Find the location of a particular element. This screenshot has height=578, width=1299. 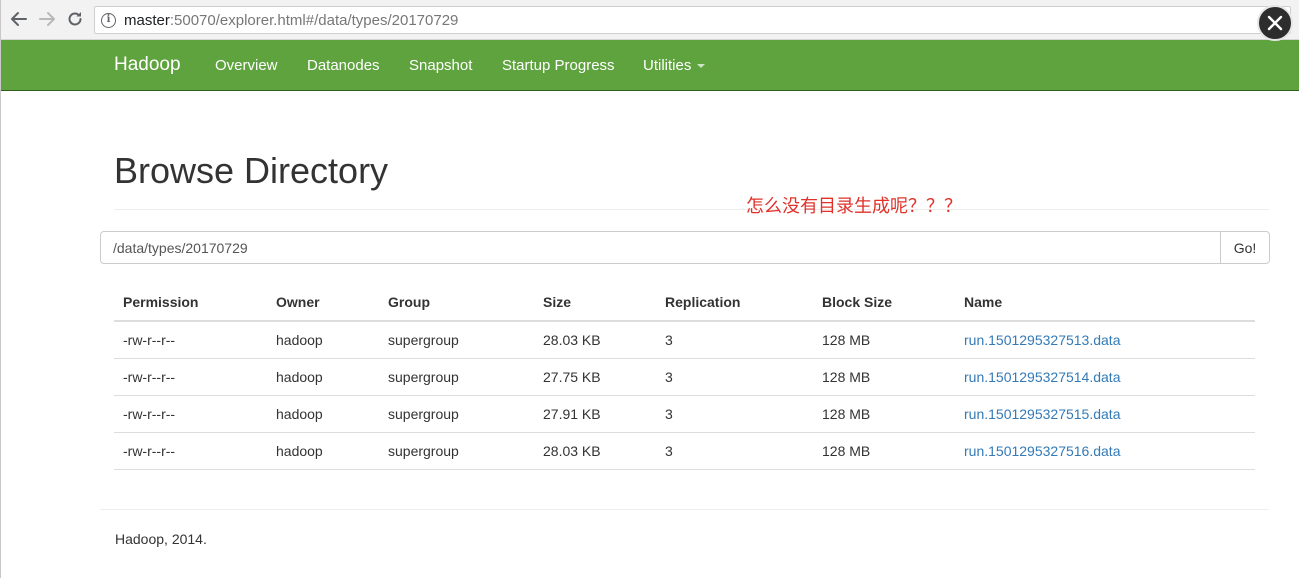

nav-item-snapshot: Snapshot is located at coordinates (440, 65).